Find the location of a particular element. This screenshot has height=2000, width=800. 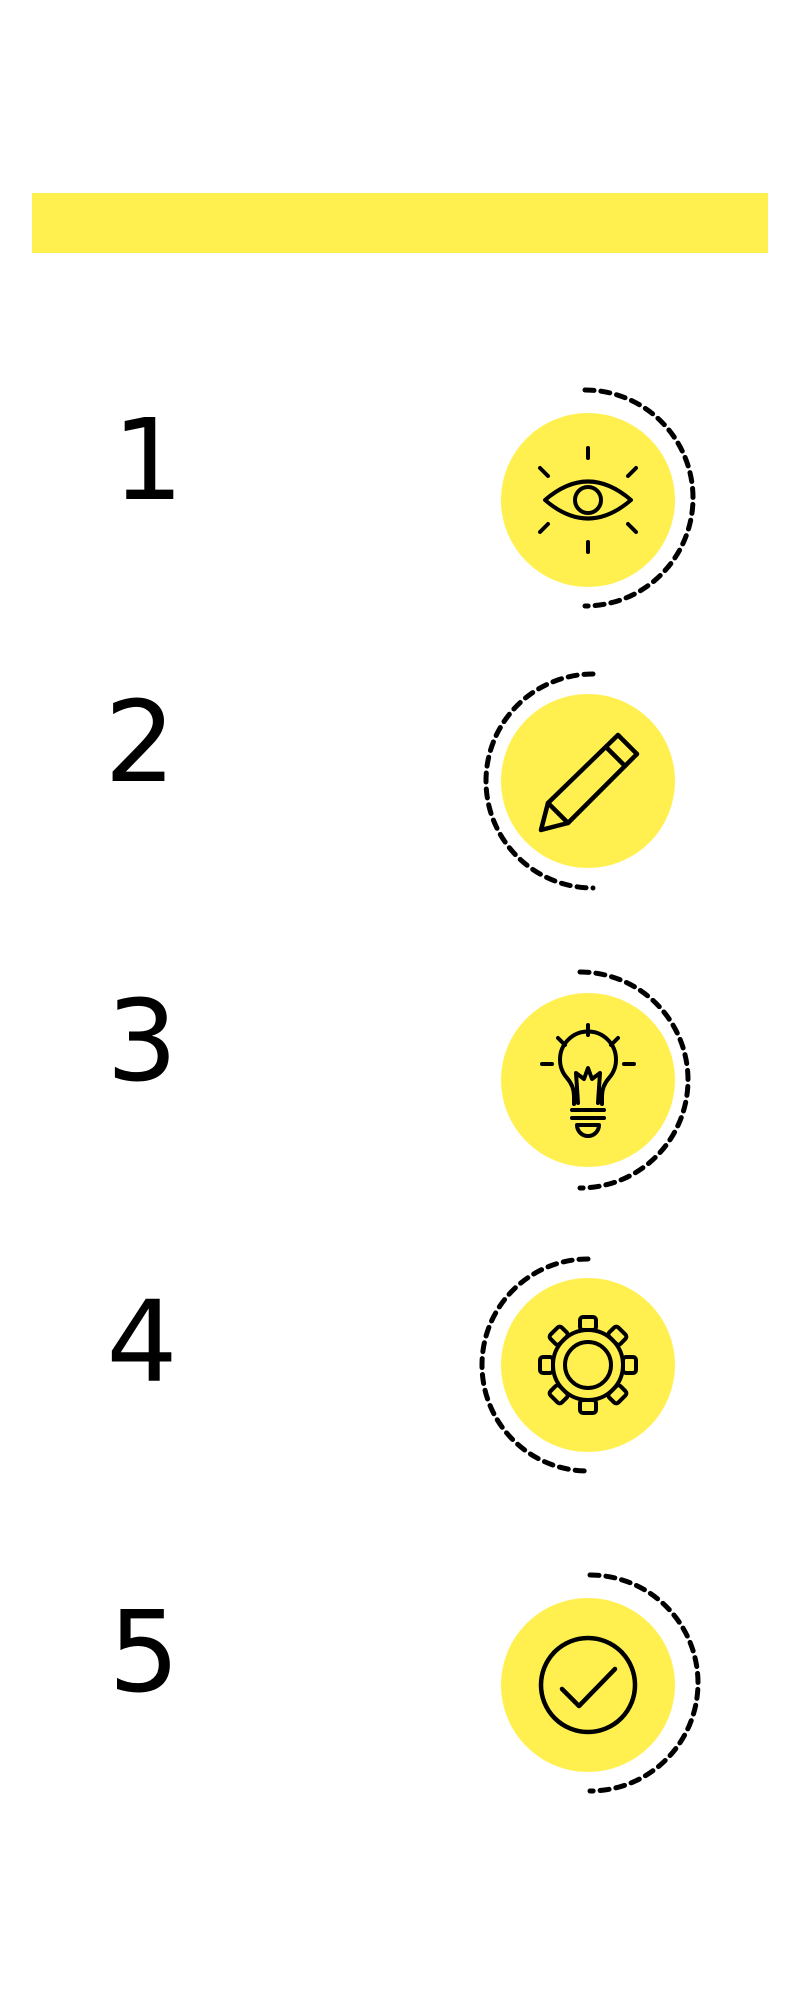

step-5-badge is located at coordinates (601, 1683).